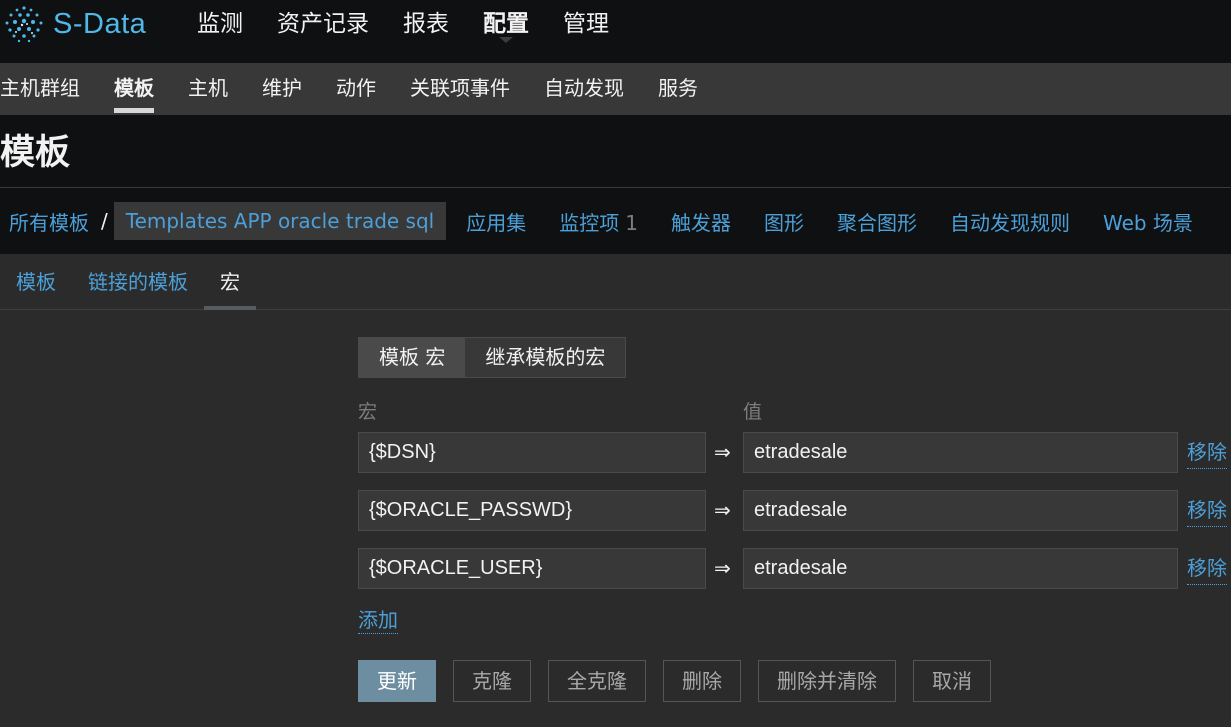 This screenshot has height=727, width=1231. I want to click on menu-inventory: 资产记录, so click(323, 25).